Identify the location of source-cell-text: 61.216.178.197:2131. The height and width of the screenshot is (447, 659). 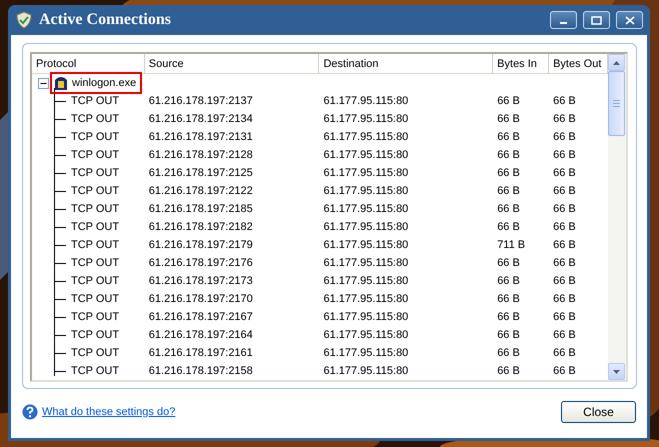
(201, 137).